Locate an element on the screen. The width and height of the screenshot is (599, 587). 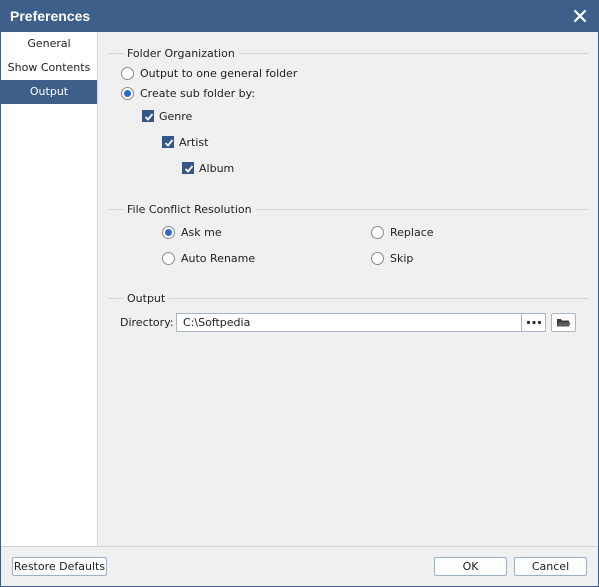
radio-create-sub-folder is located at coordinates (127, 93).